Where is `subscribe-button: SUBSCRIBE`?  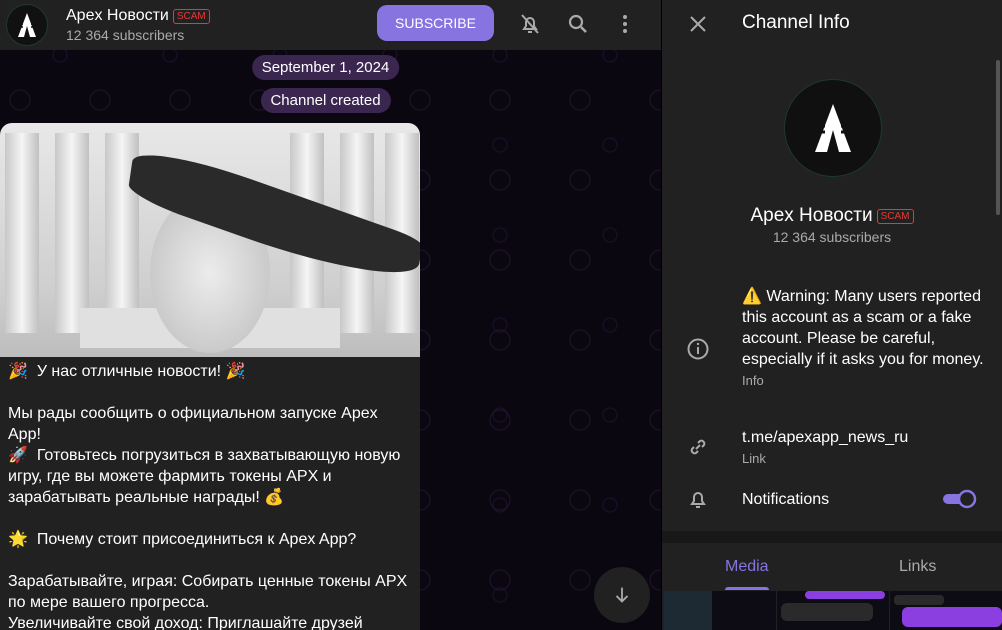
subscribe-button: SUBSCRIBE is located at coordinates (435, 23).